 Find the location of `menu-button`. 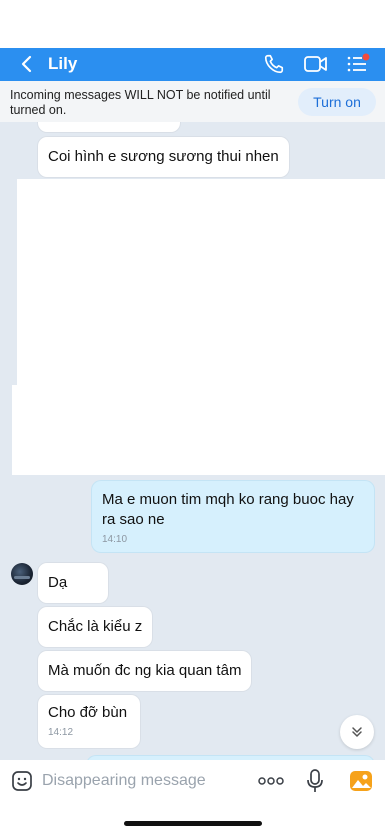

menu-button is located at coordinates (358, 64).